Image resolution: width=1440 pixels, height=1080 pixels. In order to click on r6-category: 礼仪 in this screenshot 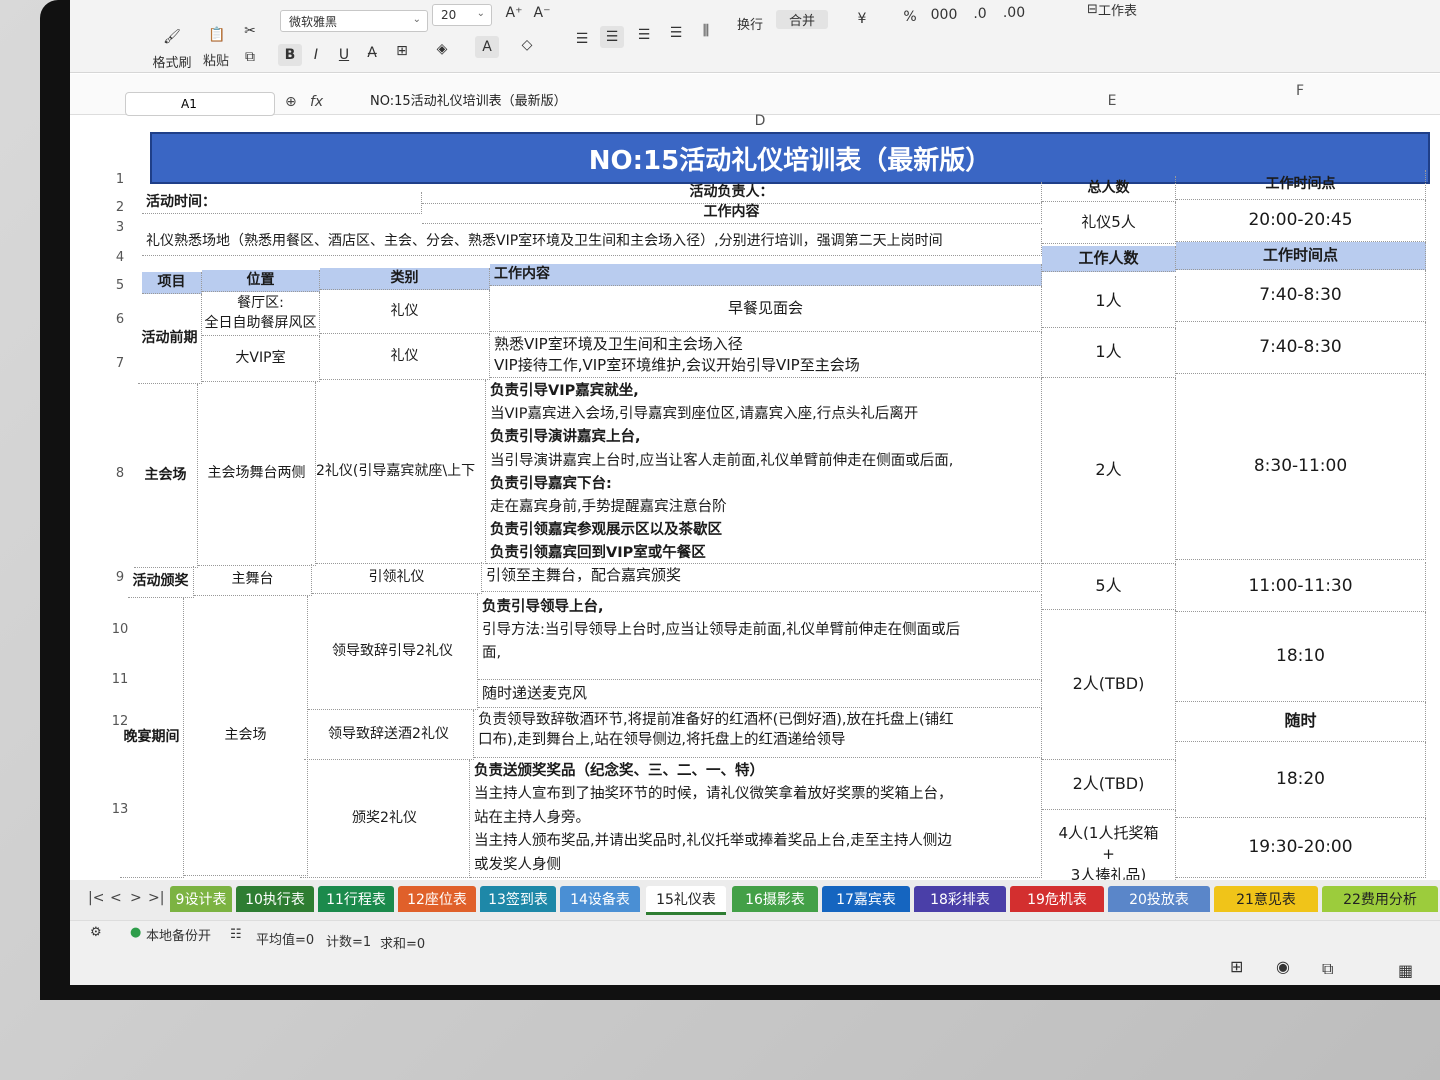, I will do `click(405, 312)`.